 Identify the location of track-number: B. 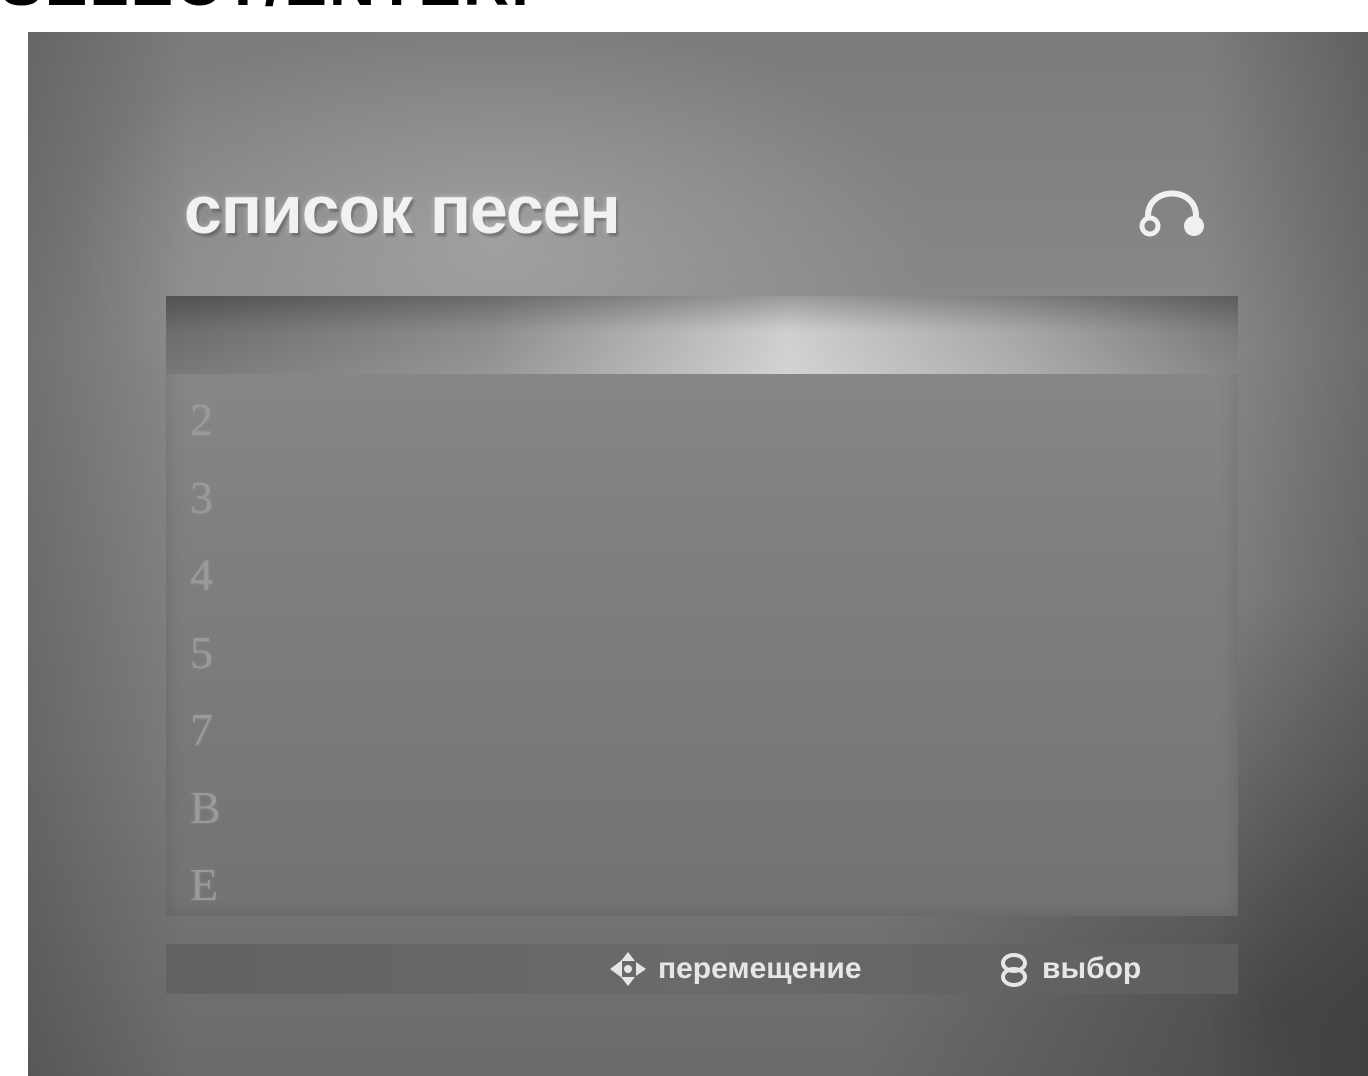
(205, 807).